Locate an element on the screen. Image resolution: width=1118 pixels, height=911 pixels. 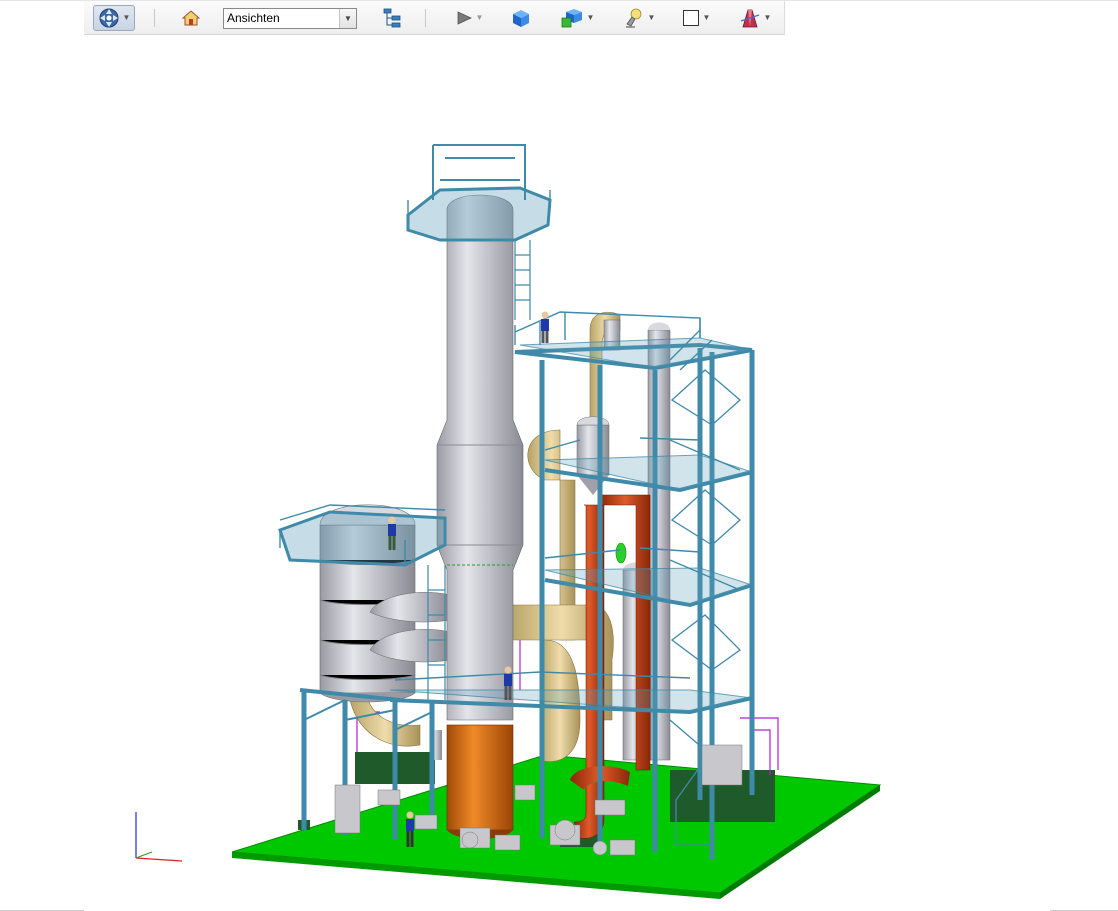
section-plane-icon is located at coordinates (749, 18).